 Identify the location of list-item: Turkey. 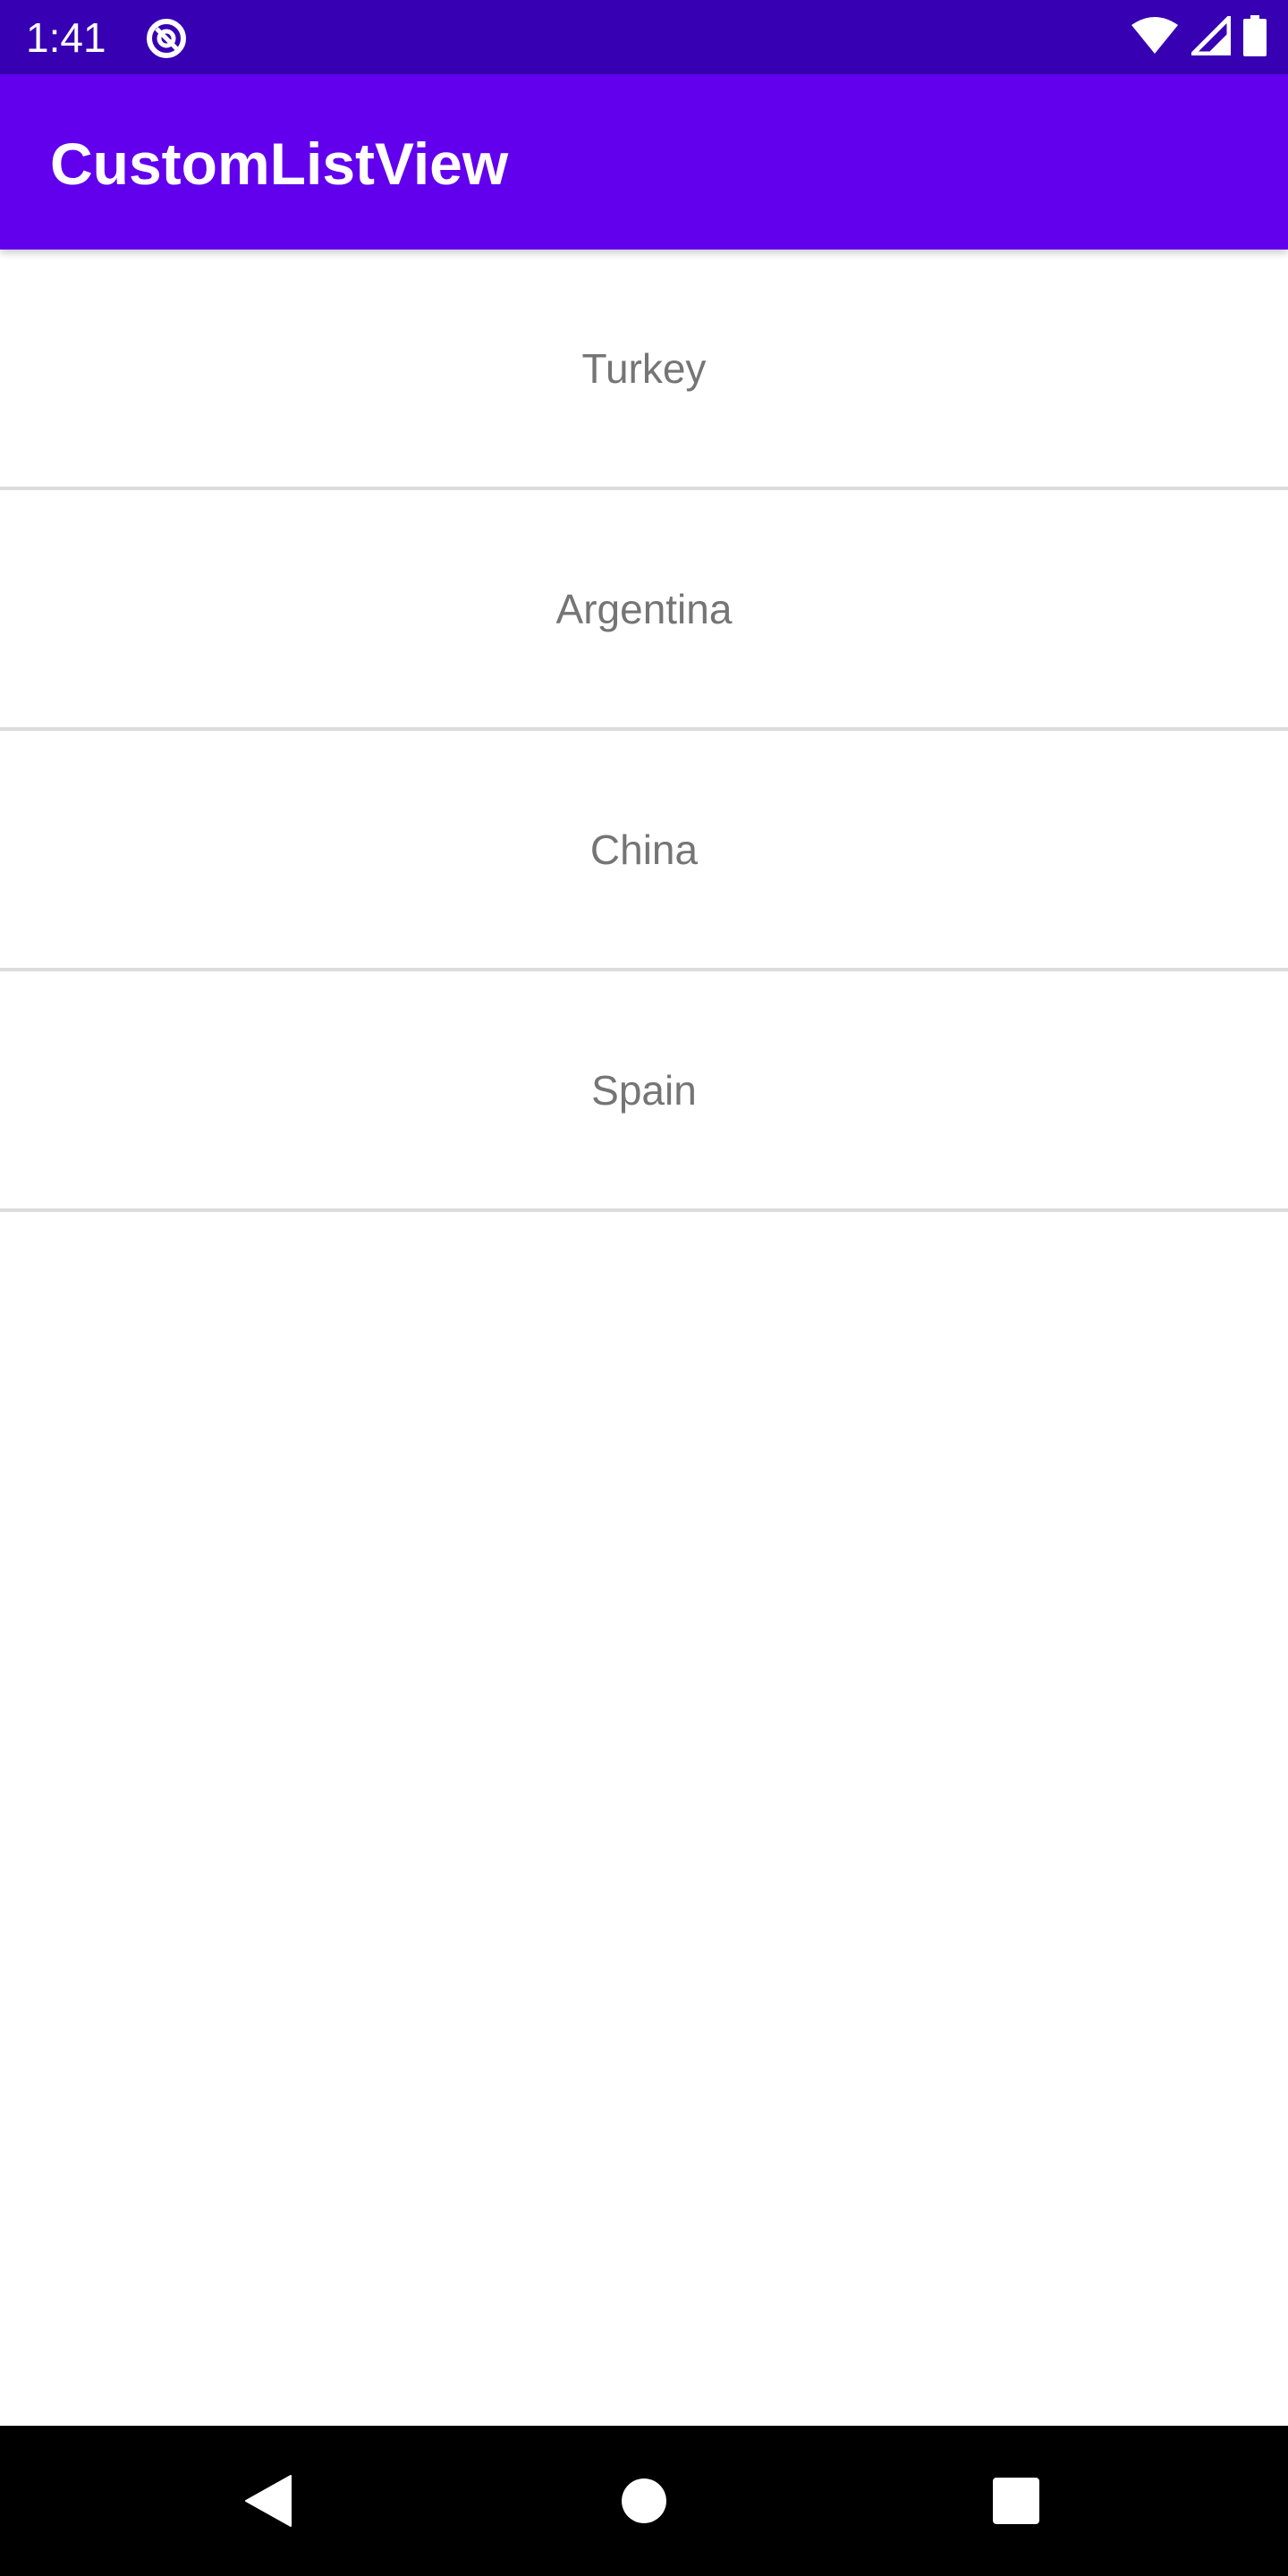
(644, 370).